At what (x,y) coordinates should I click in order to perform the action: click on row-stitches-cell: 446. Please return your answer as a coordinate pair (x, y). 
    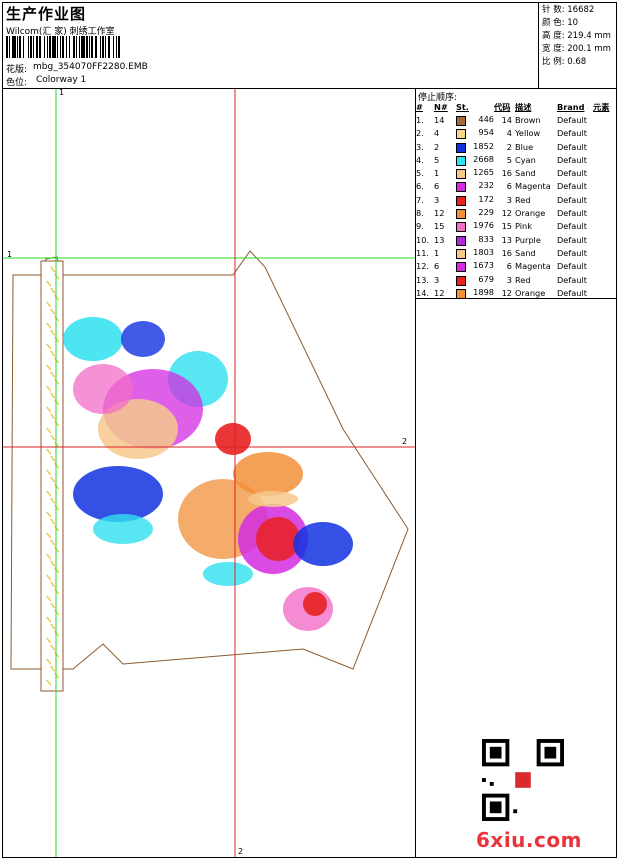
    Looking at the image, I should click on (475, 119).